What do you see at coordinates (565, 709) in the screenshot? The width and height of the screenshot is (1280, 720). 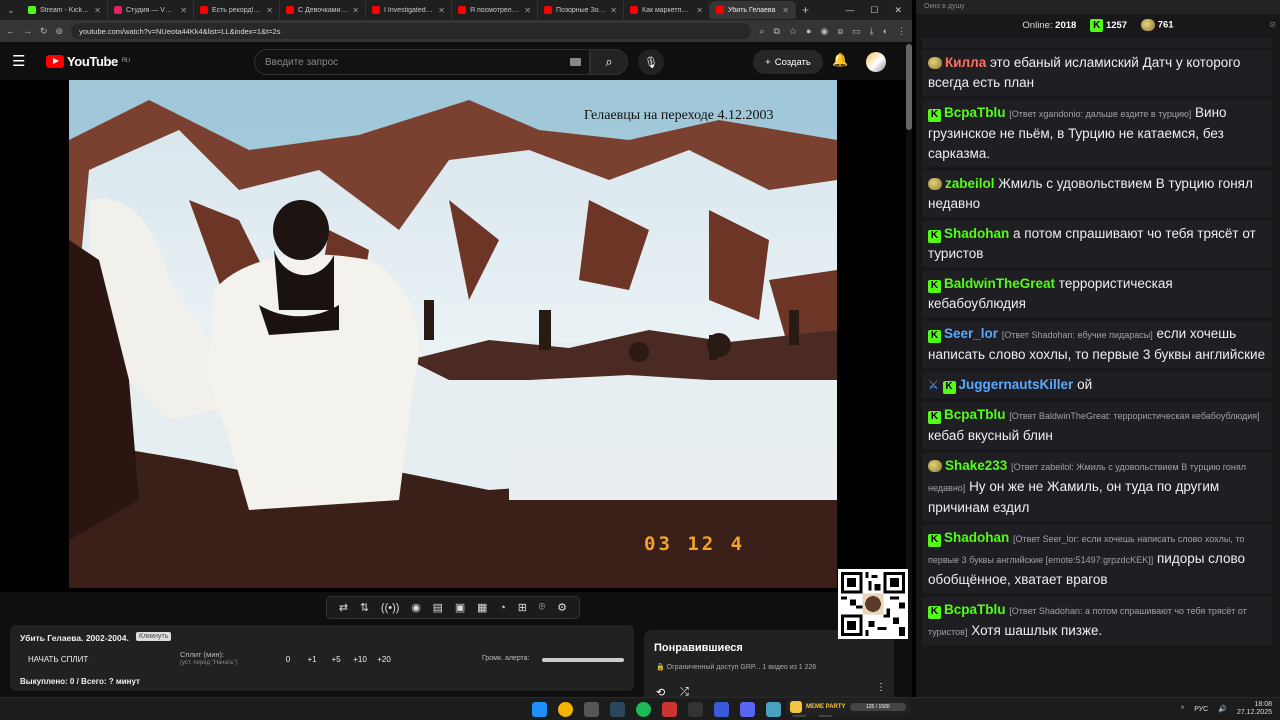 I see `chrome-icon` at bounding box center [565, 709].